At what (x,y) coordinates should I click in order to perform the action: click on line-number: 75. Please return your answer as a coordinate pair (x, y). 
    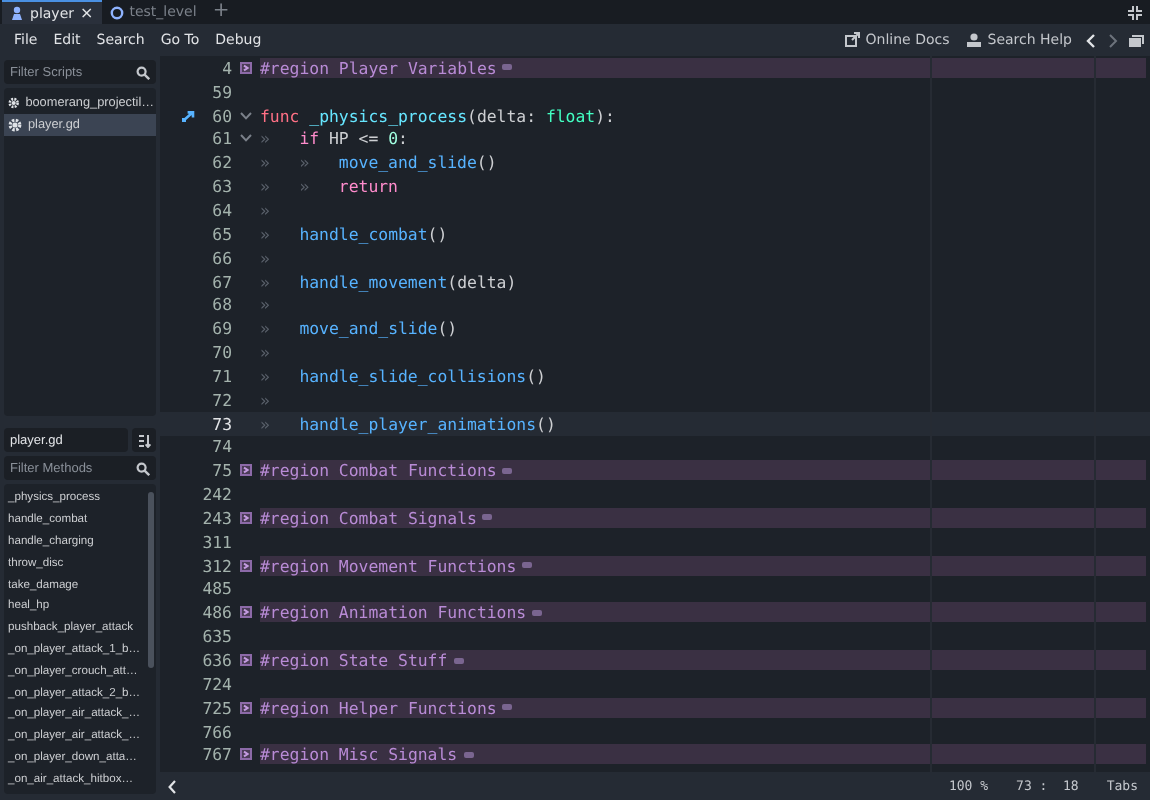
    Looking at the image, I should click on (221, 470).